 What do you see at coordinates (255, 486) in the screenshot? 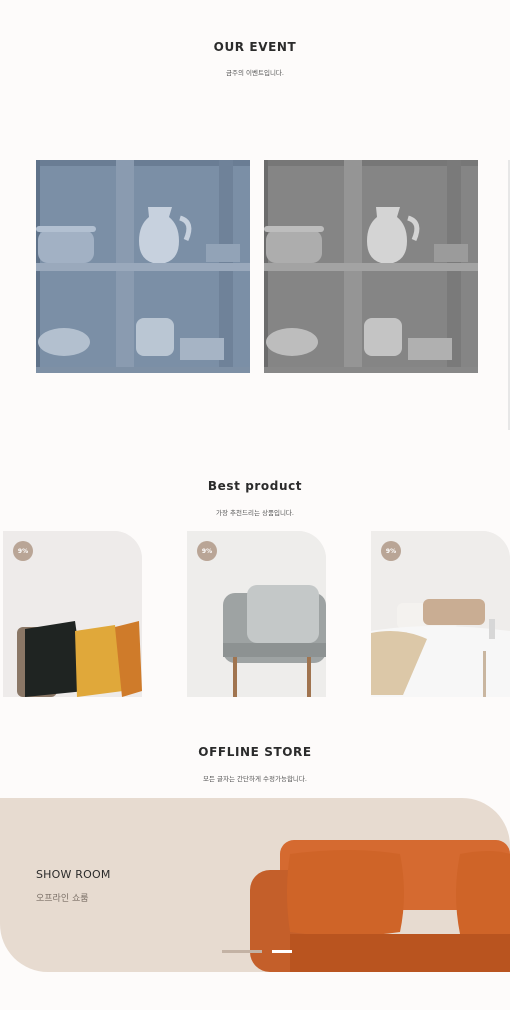
I see `best-section-title: Best product` at bounding box center [255, 486].